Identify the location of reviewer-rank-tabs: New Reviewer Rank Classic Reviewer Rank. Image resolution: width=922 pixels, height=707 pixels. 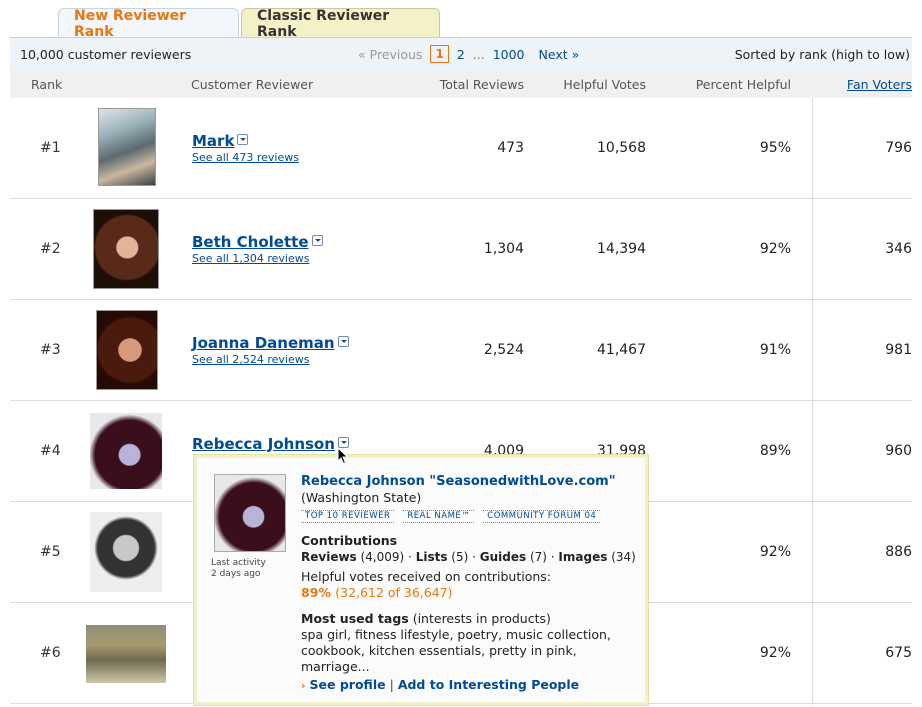
(249, 24).